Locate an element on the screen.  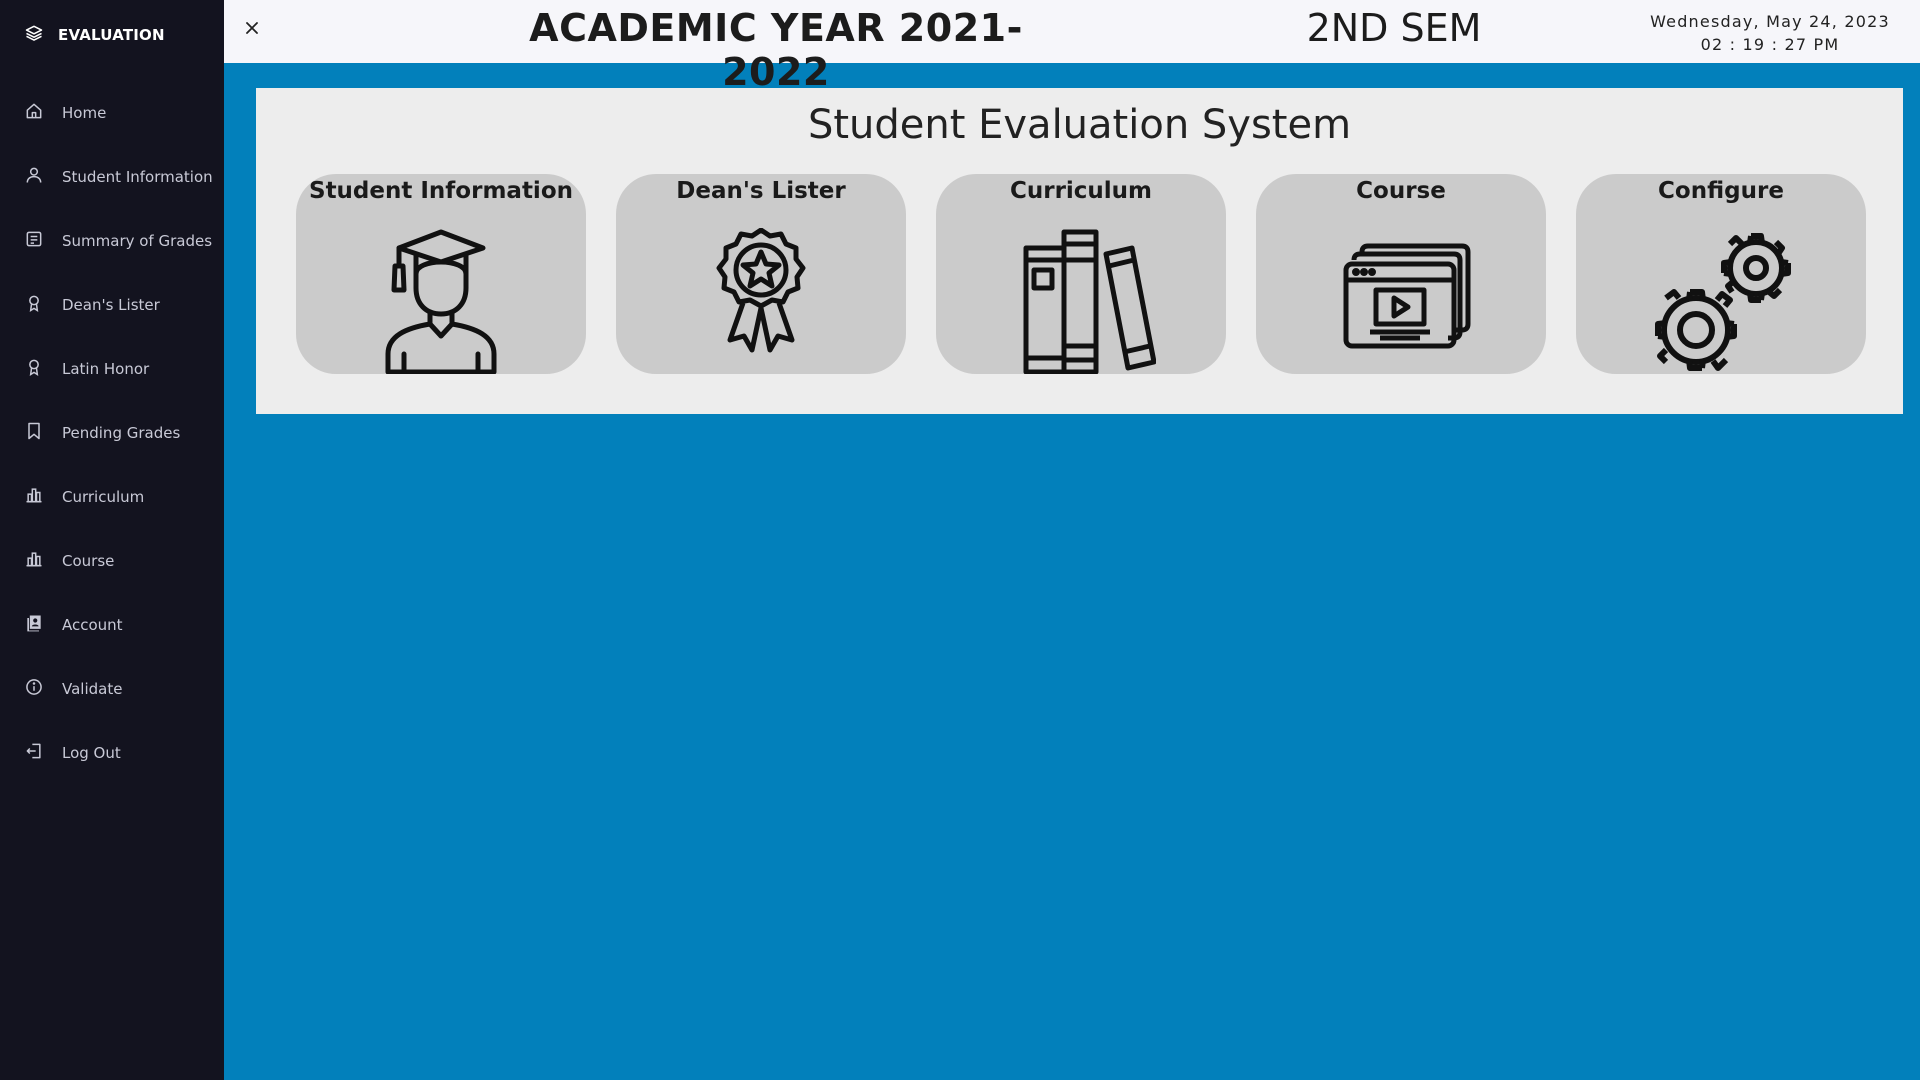
close-icon is located at coordinates (252, 30).